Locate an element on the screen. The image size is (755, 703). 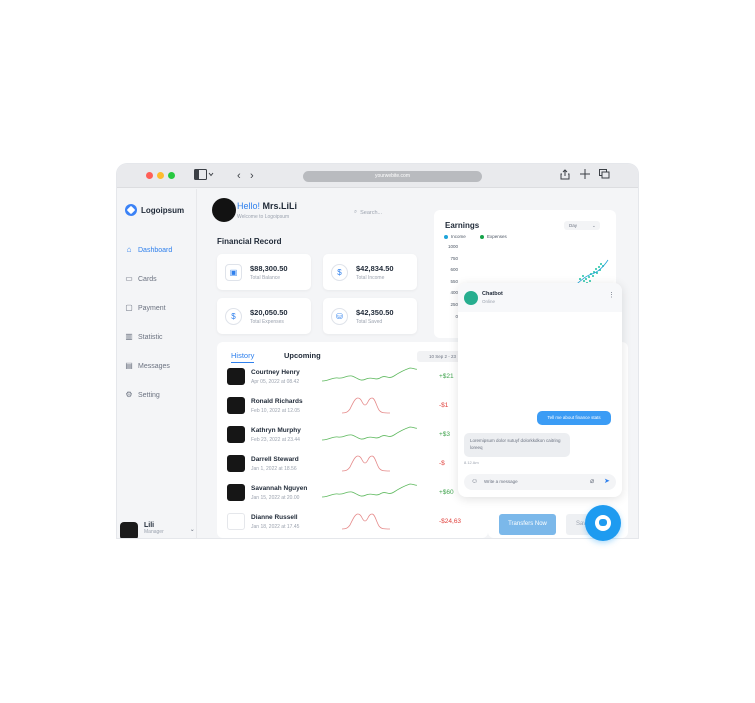
period-select: Day ⌄ is located at coordinates (582, 225).